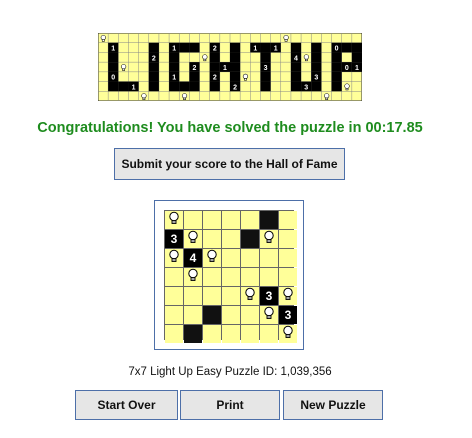 The width and height of the screenshot is (472, 438). What do you see at coordinates (229, 164) in the screenshot?
I see `submit-score-button: Submit your score to the Hall of Fame` at bounding box center [229, 164].